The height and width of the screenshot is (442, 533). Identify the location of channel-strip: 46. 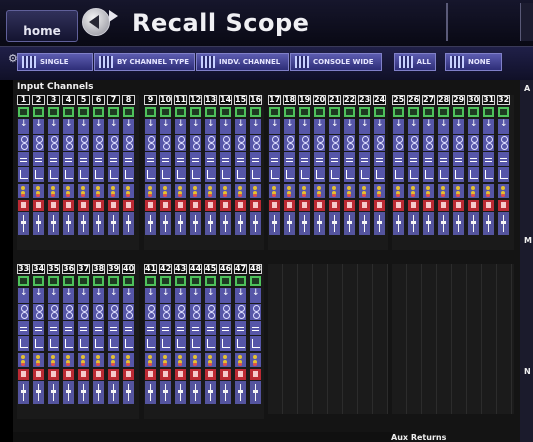
(225, 334).